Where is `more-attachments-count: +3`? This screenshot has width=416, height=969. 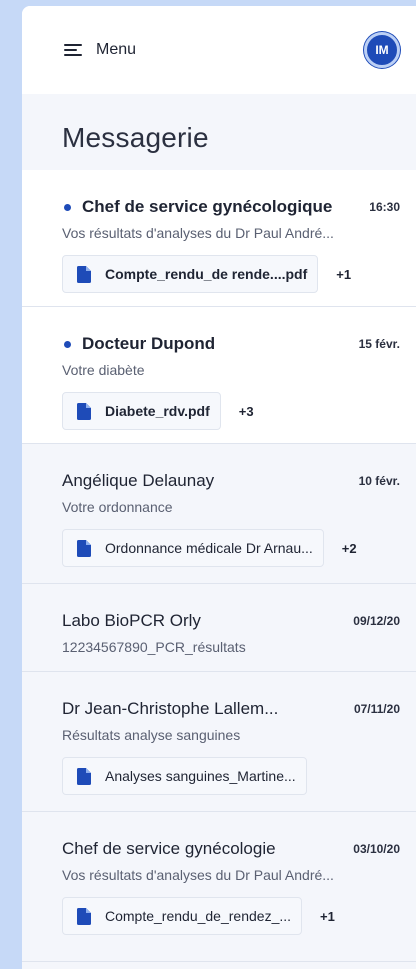 more-attachments-count: +3 is located at coordinates (246, 411).